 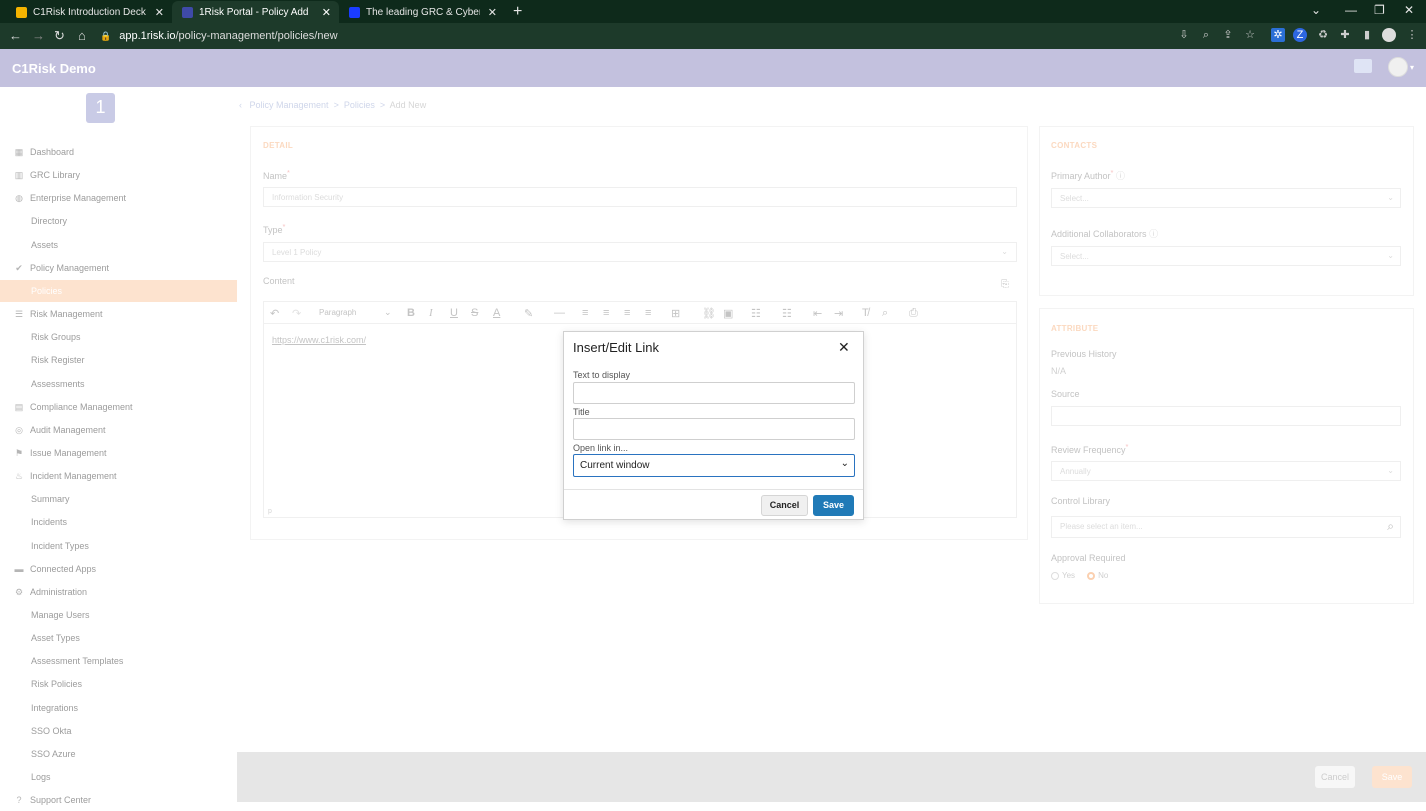 I want to click on indent-icon: ⇥, so click(x=838, y=313).